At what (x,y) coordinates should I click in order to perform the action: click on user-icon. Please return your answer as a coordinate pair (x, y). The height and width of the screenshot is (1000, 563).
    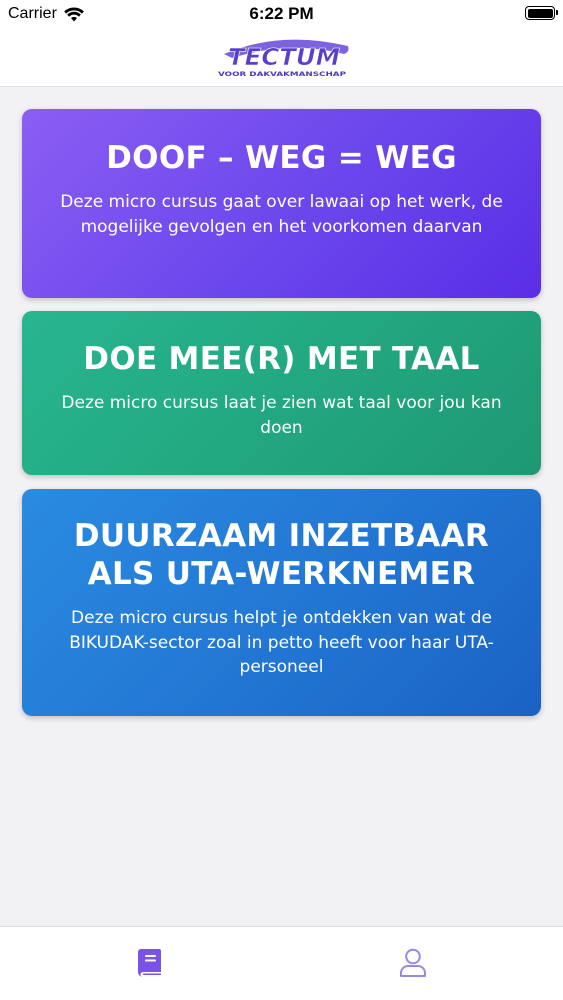
    Looking at the image, I should click on (413, 962).